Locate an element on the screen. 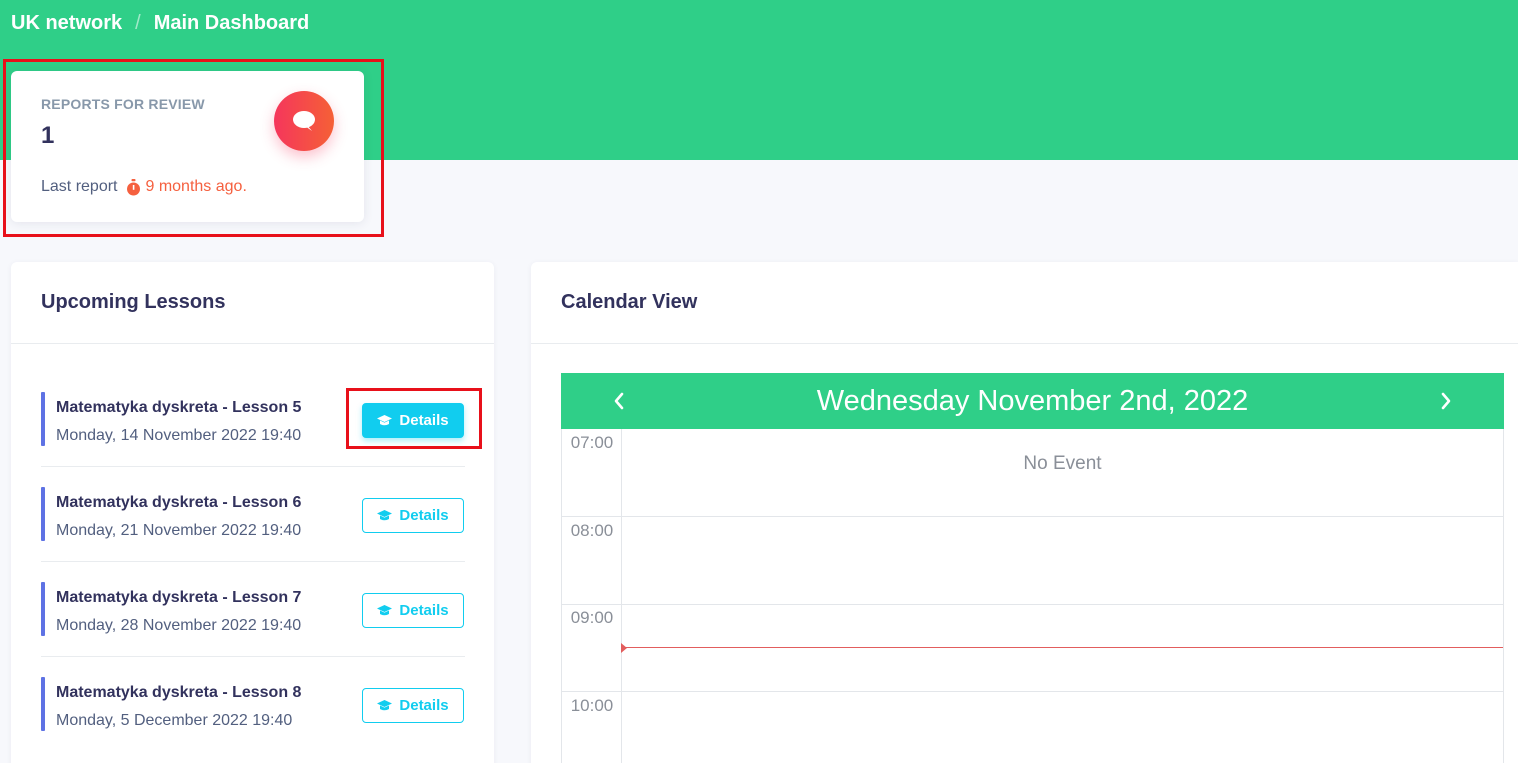 Image resolution: width=1518 pixels, height=763 pixels. lesson-date: Monday, 21 November 2022 19:40 is located at coordinates (179, 530).